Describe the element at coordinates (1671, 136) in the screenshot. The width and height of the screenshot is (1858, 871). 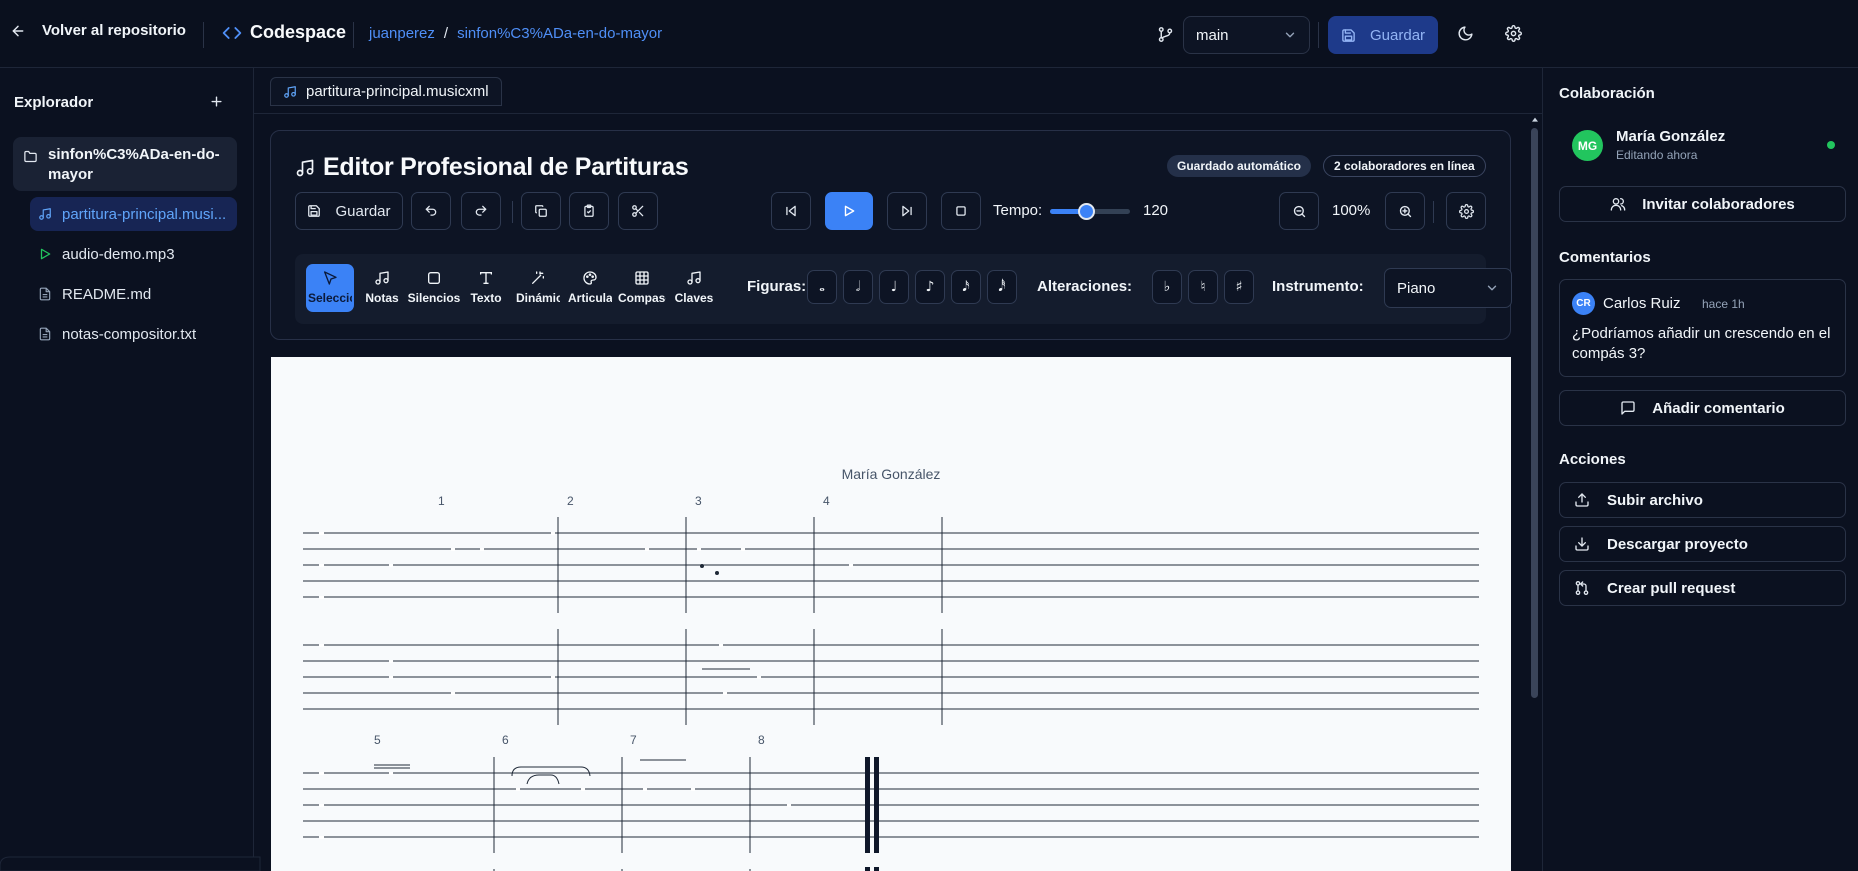
I see `collaborator-name: María González` at that location.